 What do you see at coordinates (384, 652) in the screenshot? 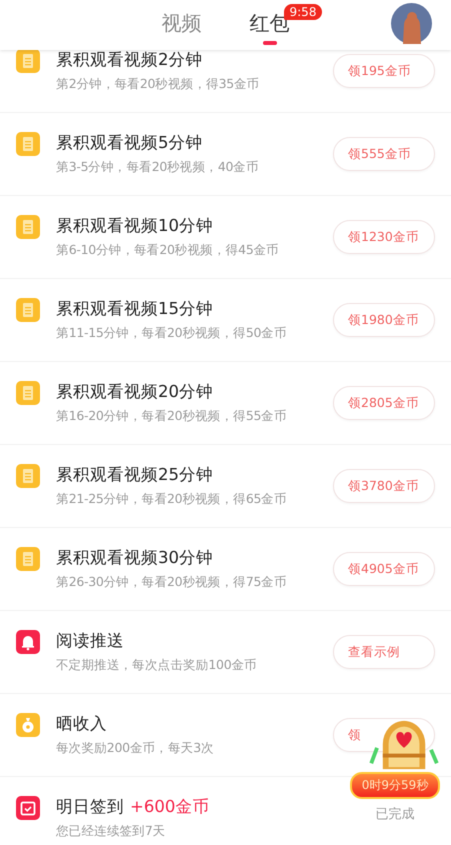
I see `reward-button: 查看示例` at bounding box center [384, 652].